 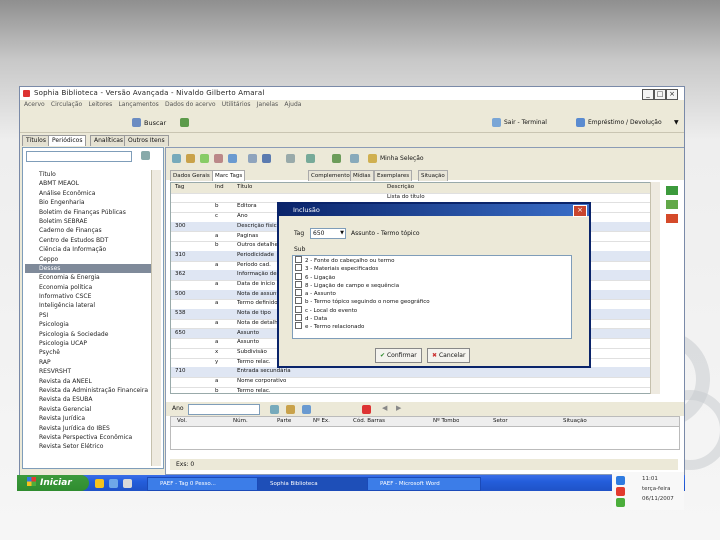 What do you see at coordinates (330, 175) in the screenshot?
I see `tab-complemento: Complemento` at bounding box center [330, 175].